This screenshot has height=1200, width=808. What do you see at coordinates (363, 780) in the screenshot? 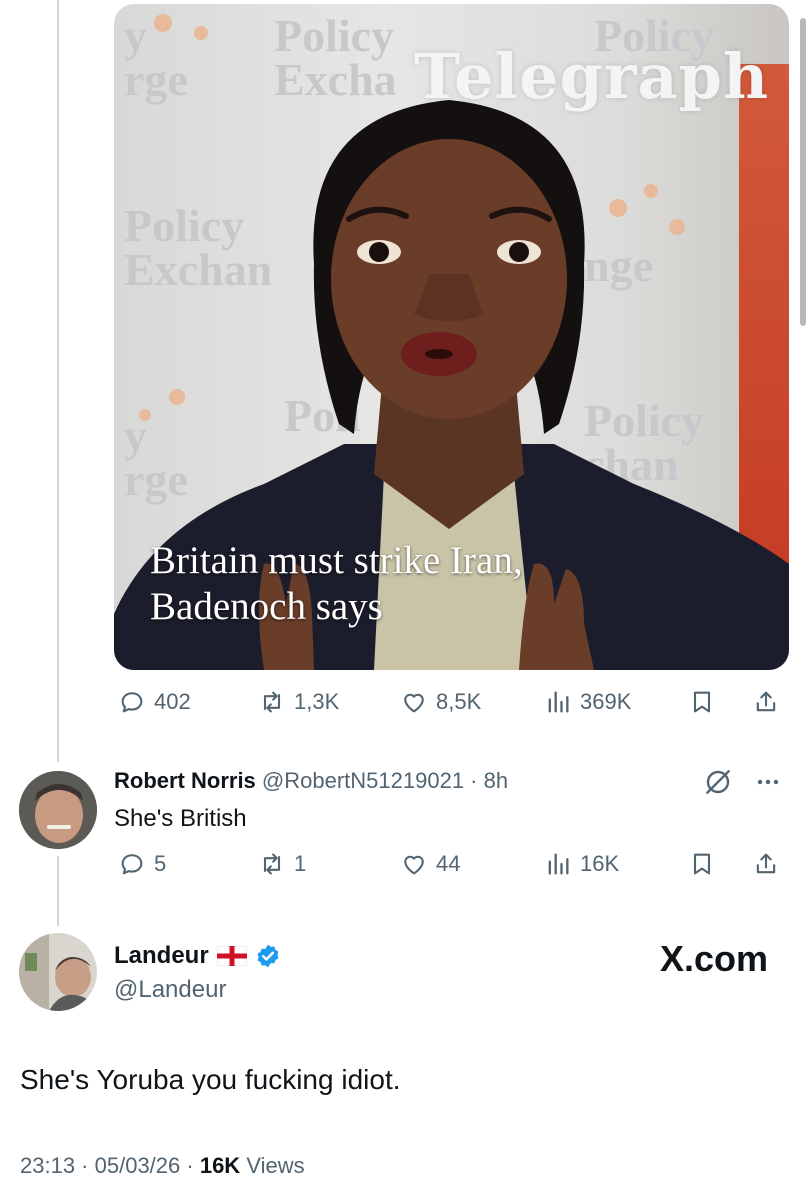
I see `handle: @RobertN51219021` at bounding box center [363, 780].